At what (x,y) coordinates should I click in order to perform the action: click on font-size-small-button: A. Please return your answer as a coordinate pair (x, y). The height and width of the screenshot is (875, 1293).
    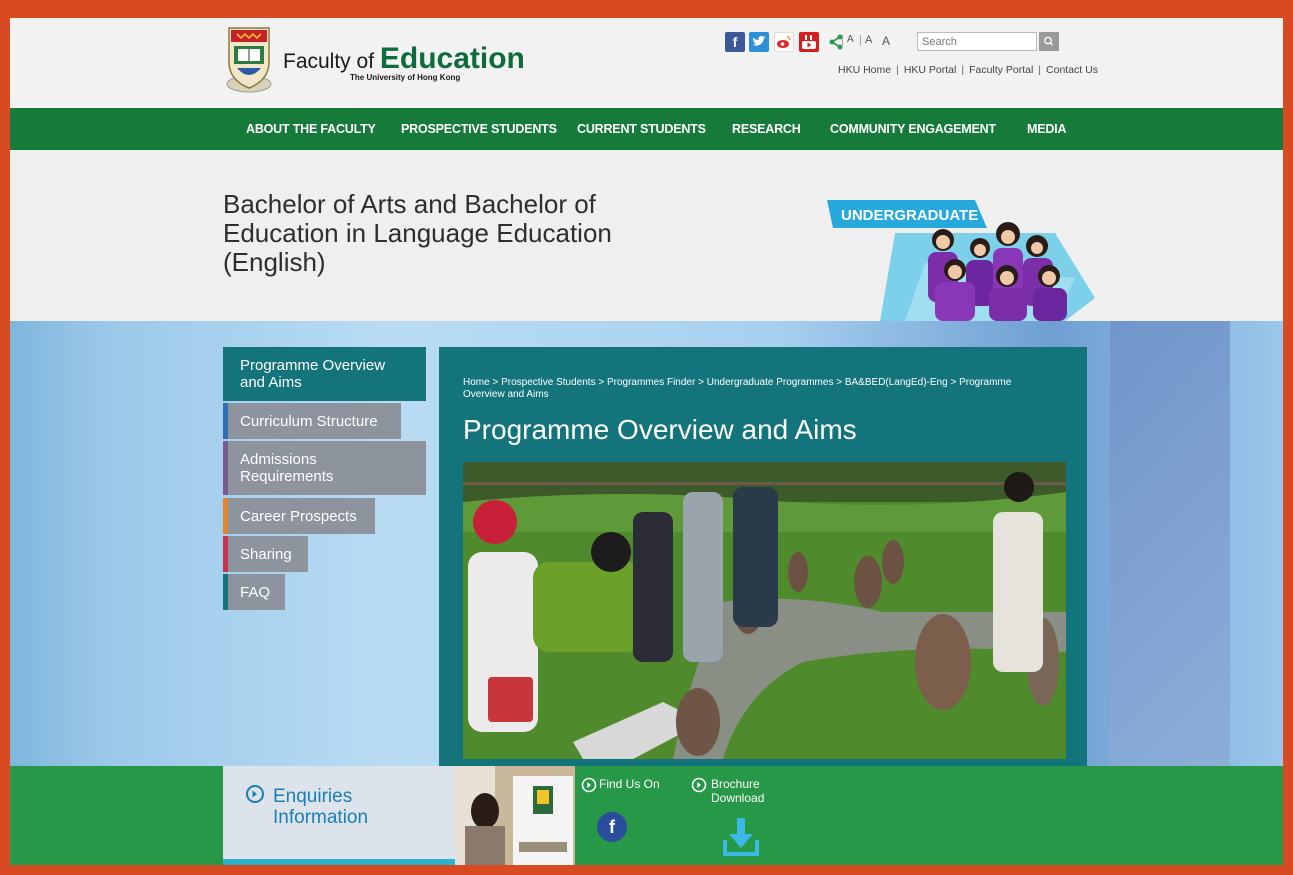
    Looking at the image, I should click on (850, 39).